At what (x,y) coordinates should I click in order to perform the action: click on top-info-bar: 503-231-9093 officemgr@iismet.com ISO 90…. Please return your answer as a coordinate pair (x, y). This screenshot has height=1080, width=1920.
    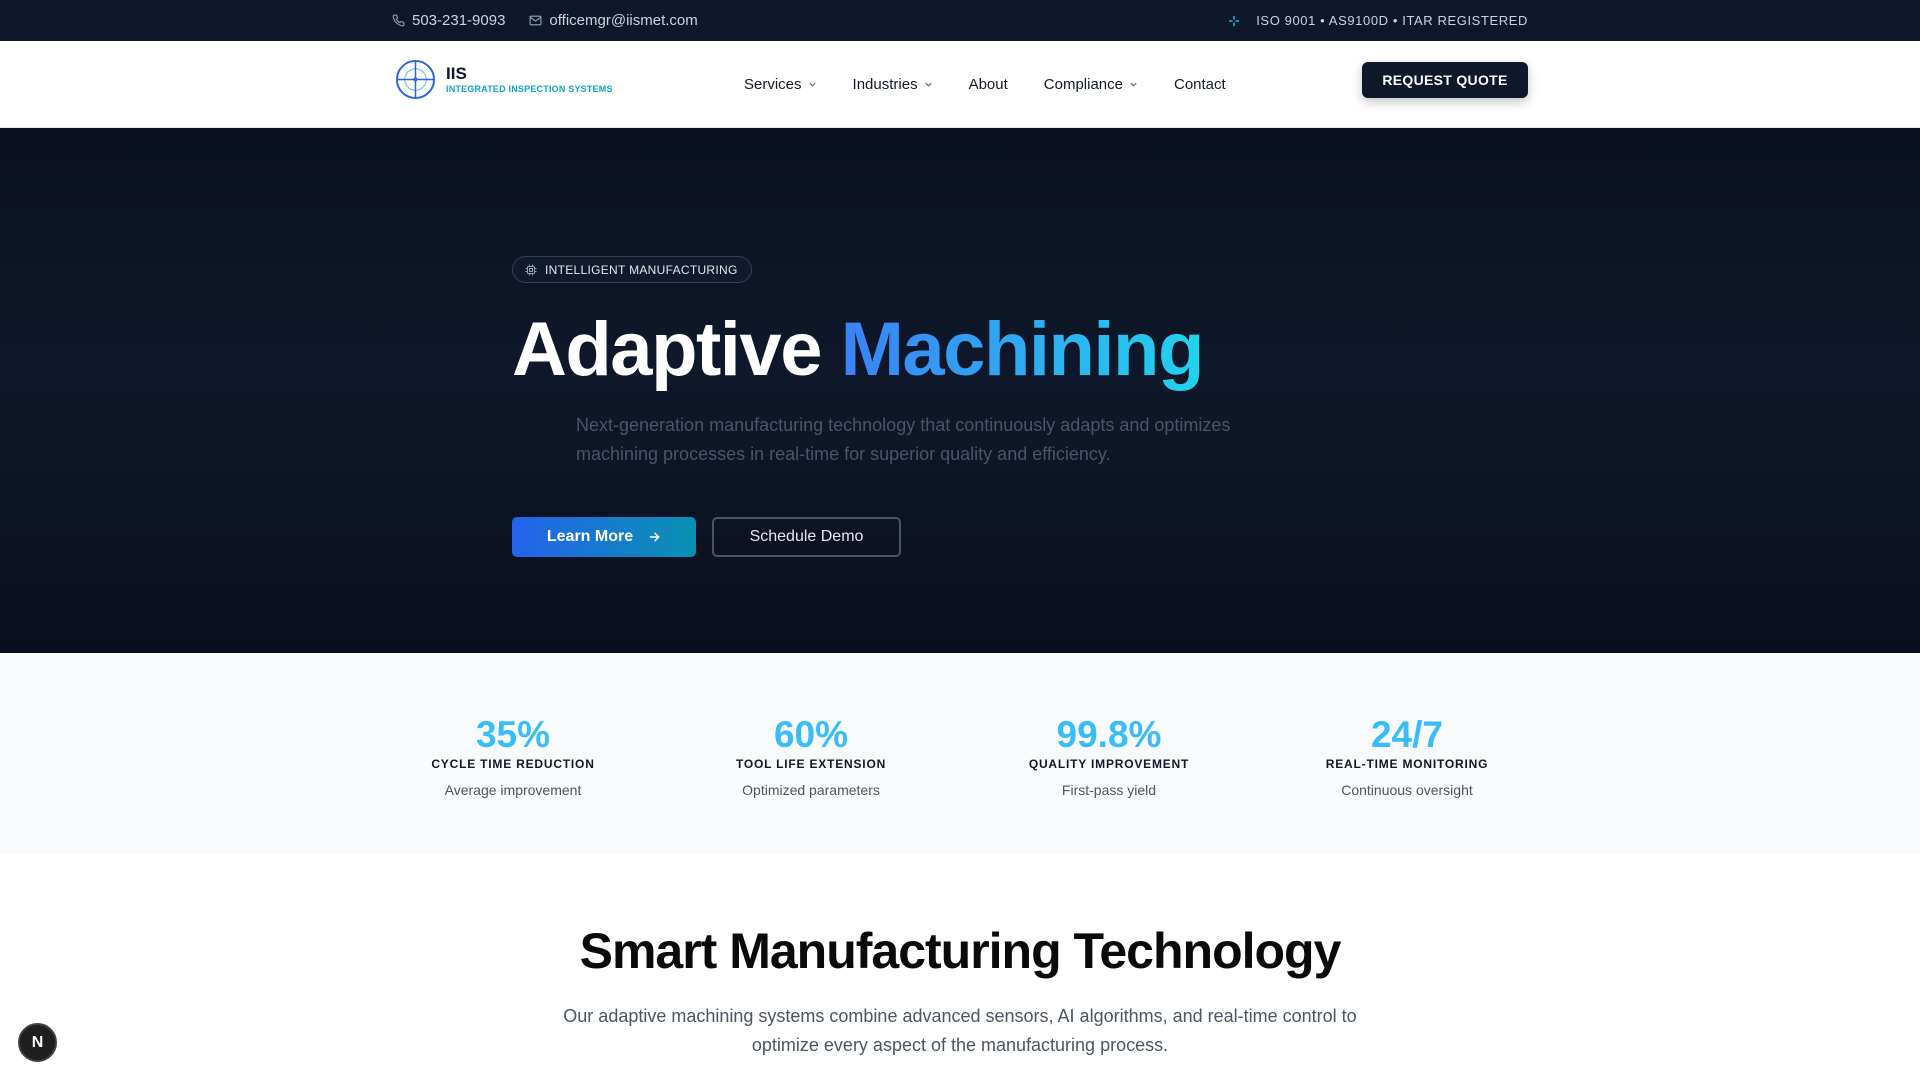
    Looking at the image, I should click on (960, 20).